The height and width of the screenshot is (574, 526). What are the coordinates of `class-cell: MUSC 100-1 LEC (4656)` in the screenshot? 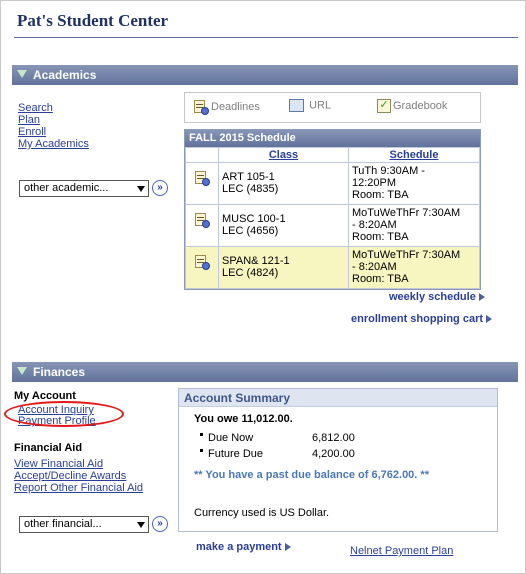 It's located at (283, 225).